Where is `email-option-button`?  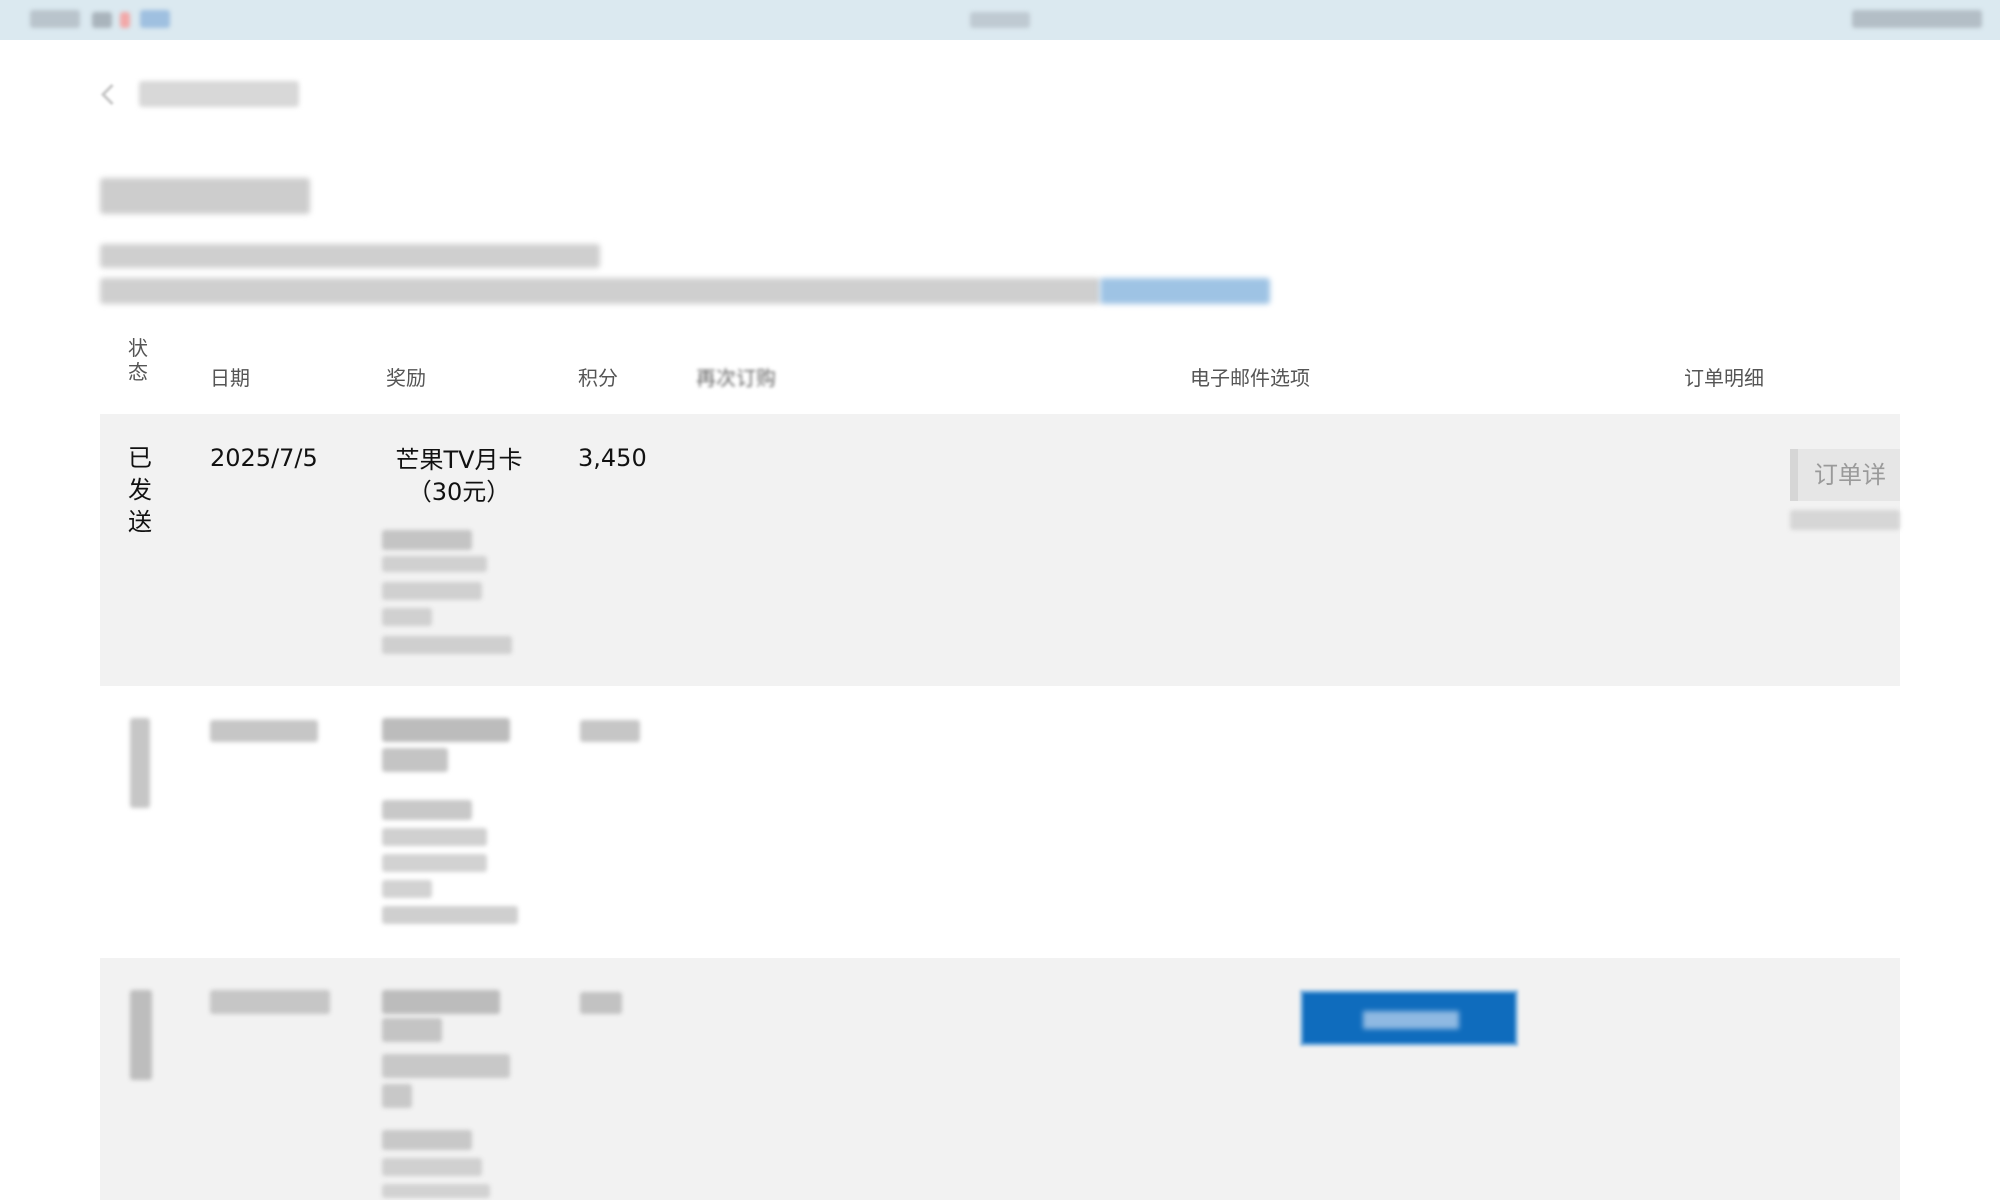 email-option-button is located at coordinates (1409, 1018).